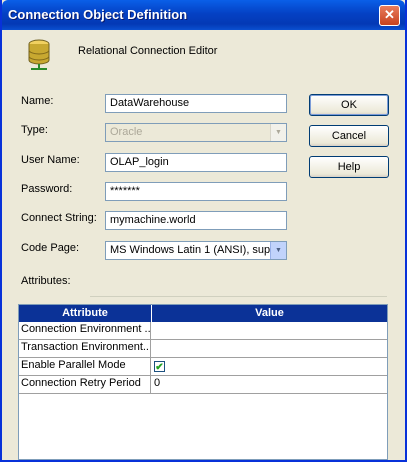  Describe the element at coordinates (349, 105) in the screenshot. I see `ok-button: OK` at that location.